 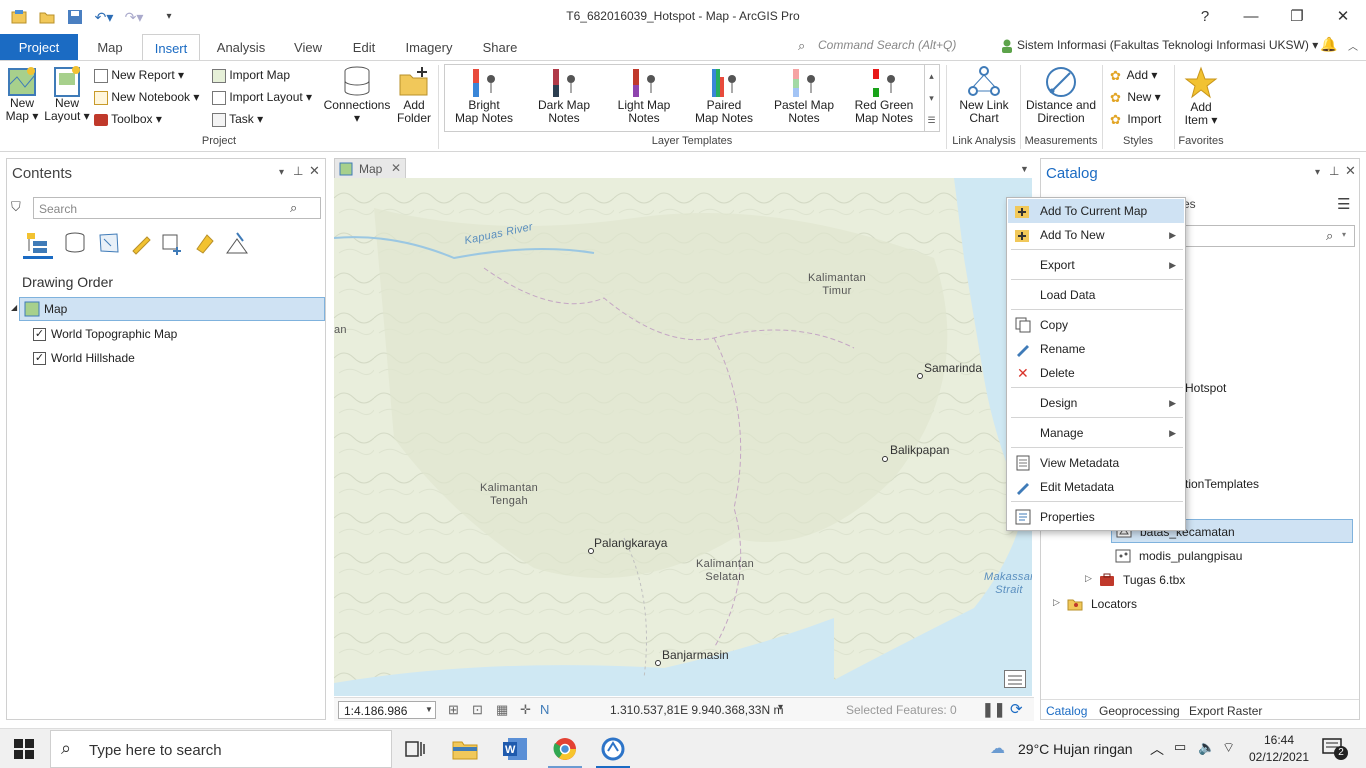 I want to click on refresh-icon: ⟳, so click(x=1016, y=709).